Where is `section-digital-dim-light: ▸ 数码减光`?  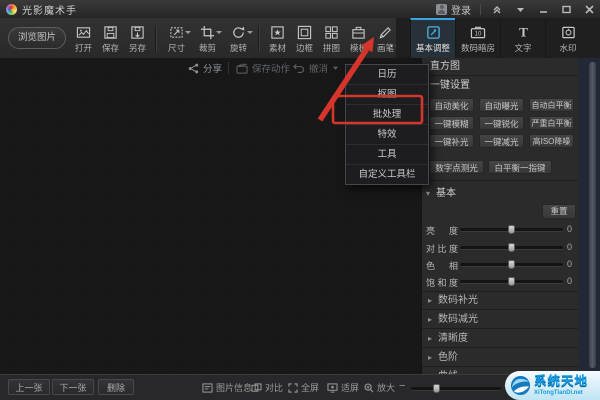 section-digital-dim-light: ▸ 数码减光 is located at coordinates (500, 320).